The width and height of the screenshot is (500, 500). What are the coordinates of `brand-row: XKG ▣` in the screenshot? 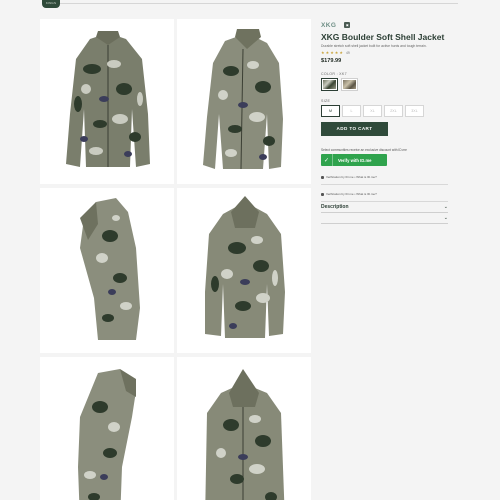 It's located at (385, 25).